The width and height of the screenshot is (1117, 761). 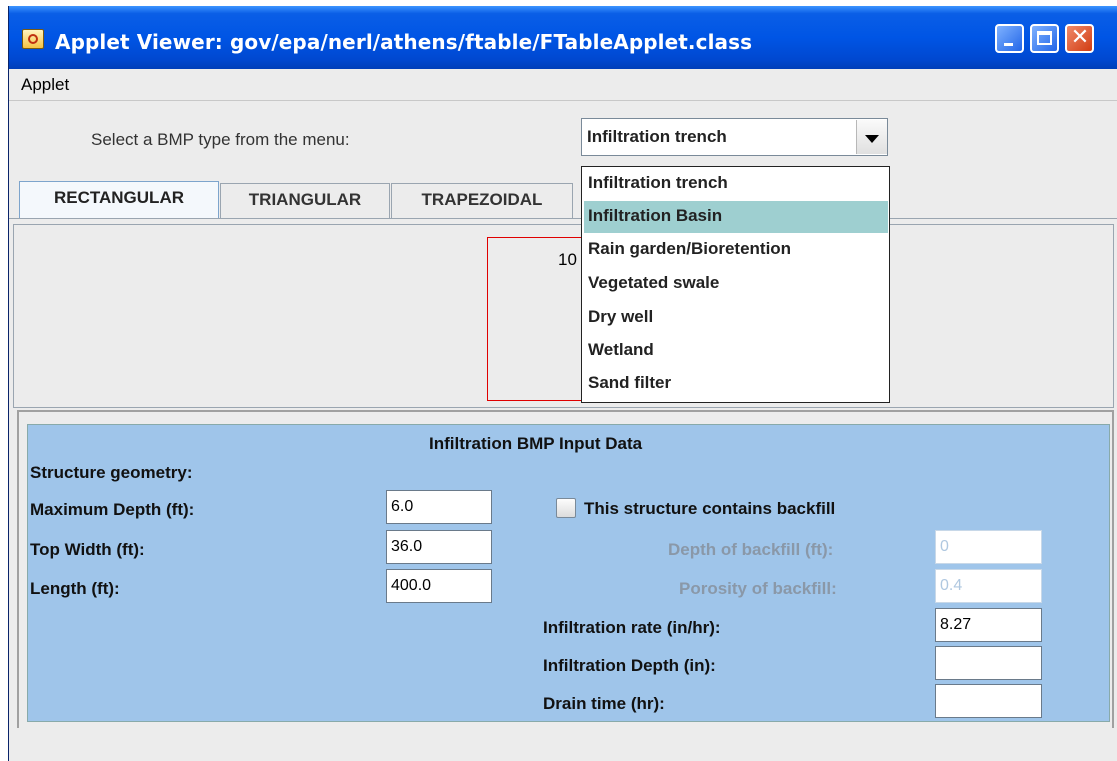 I want to click on close-icon: ✕, so click(x=1080, y=37).